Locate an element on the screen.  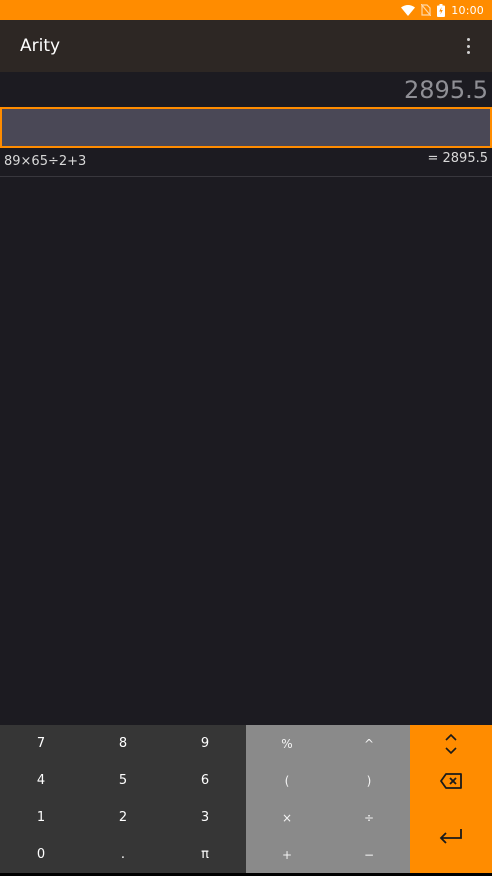
key-4: 4 is located at coordinates (41, 780).